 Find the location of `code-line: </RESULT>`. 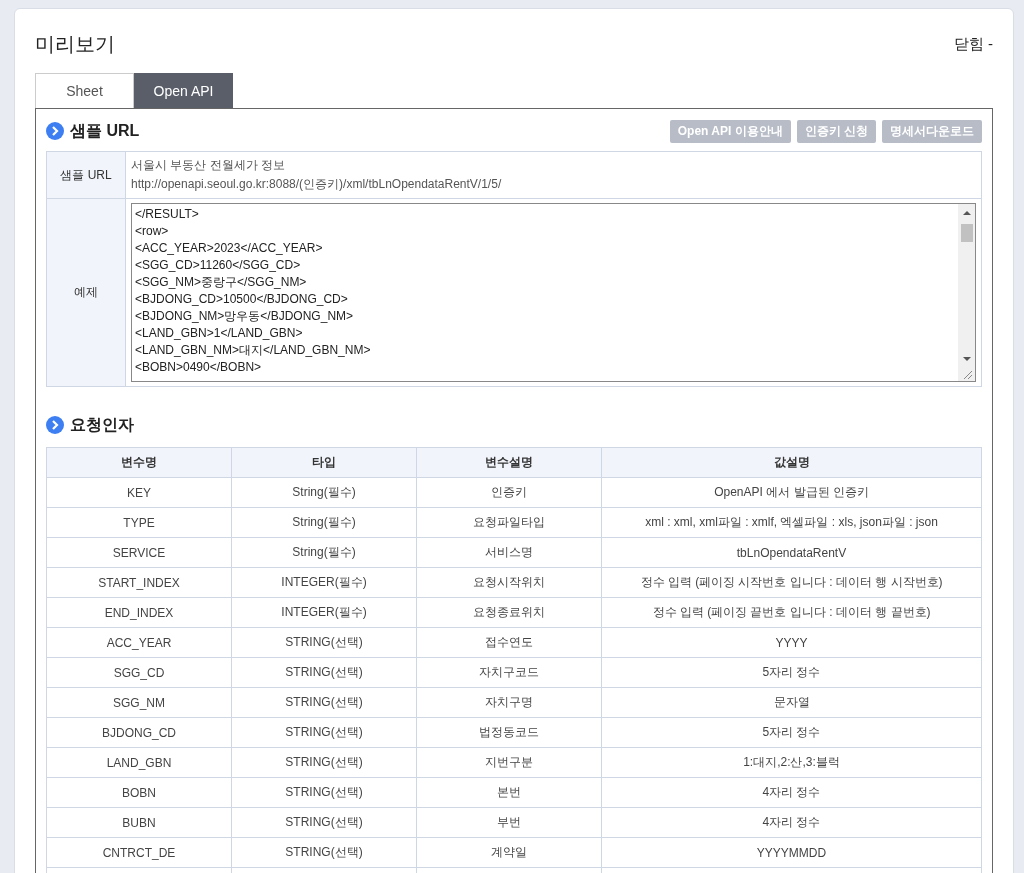

code-line: </RESULT> is located at coordinates (167, 214).